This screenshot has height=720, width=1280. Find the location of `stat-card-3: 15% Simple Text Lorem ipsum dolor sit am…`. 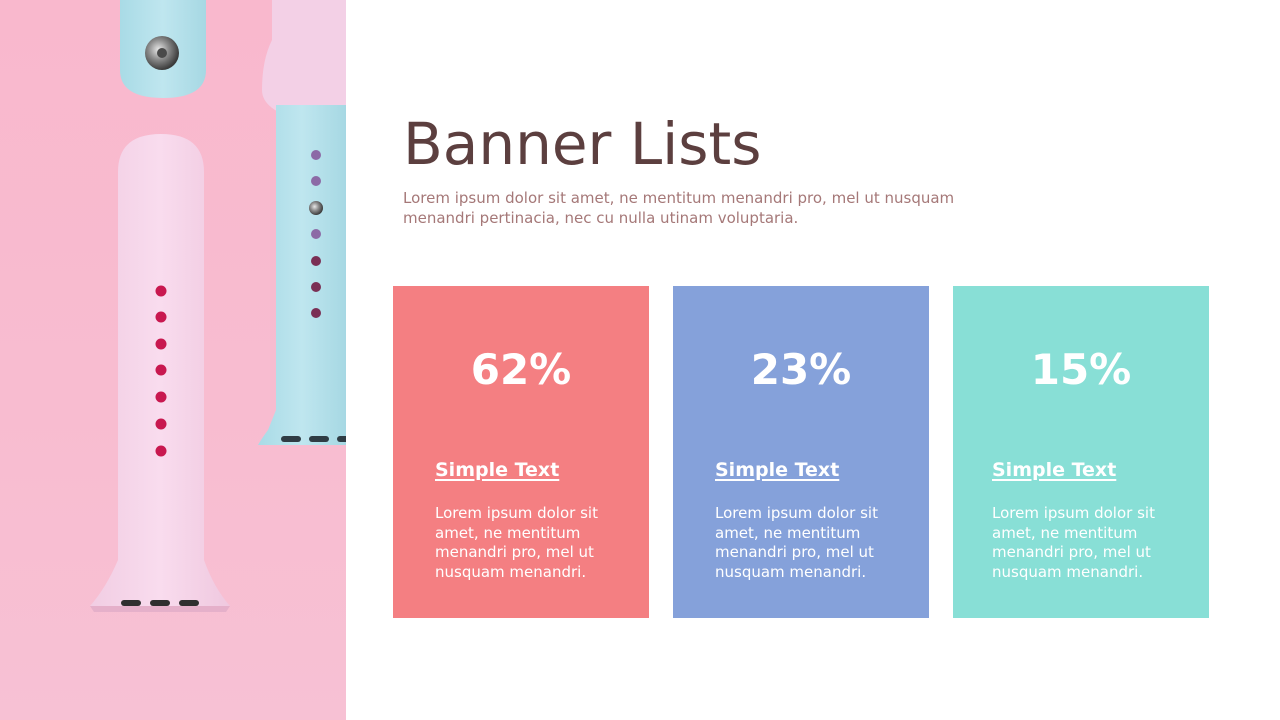

stat-card-3: 15% Simple Text Lorem ipsum dolor sit am… is located at coordinates (1081, 452).